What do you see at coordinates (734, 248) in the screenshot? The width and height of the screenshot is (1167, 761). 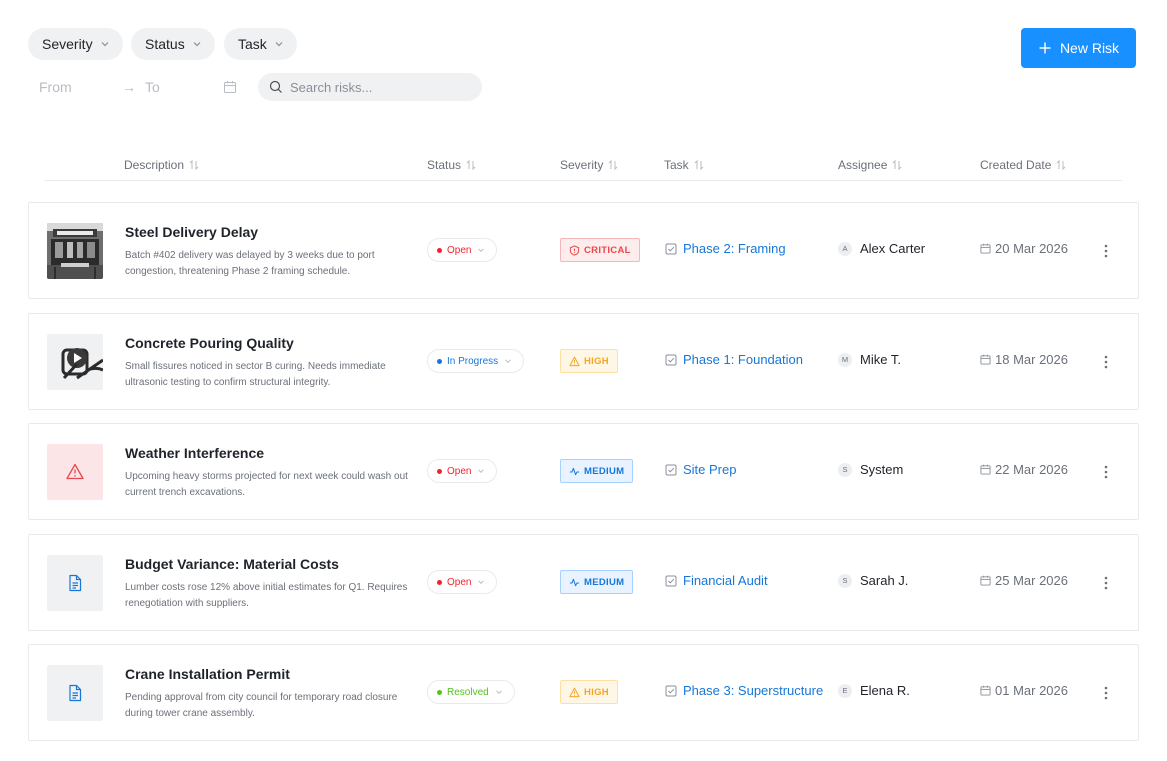 I see `task-label: Phase 2: Framing` at bounding box center [734, 248].